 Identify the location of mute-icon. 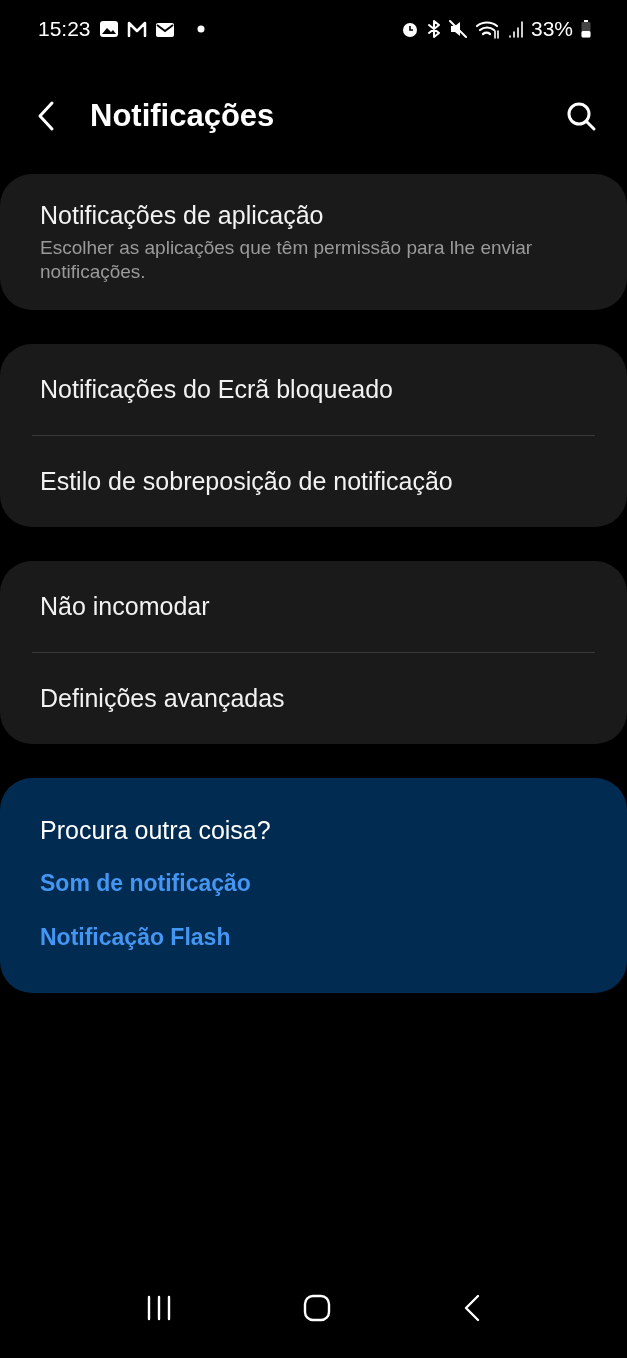
(457, 29).